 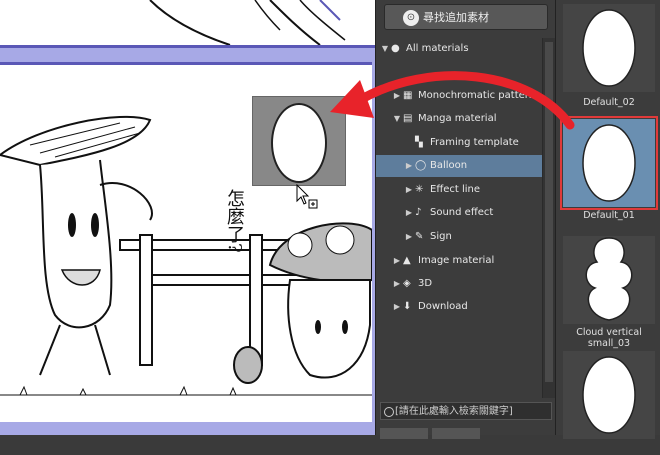 I want to click on tree-item-label: Sound effect, so click(x=462, y=212).